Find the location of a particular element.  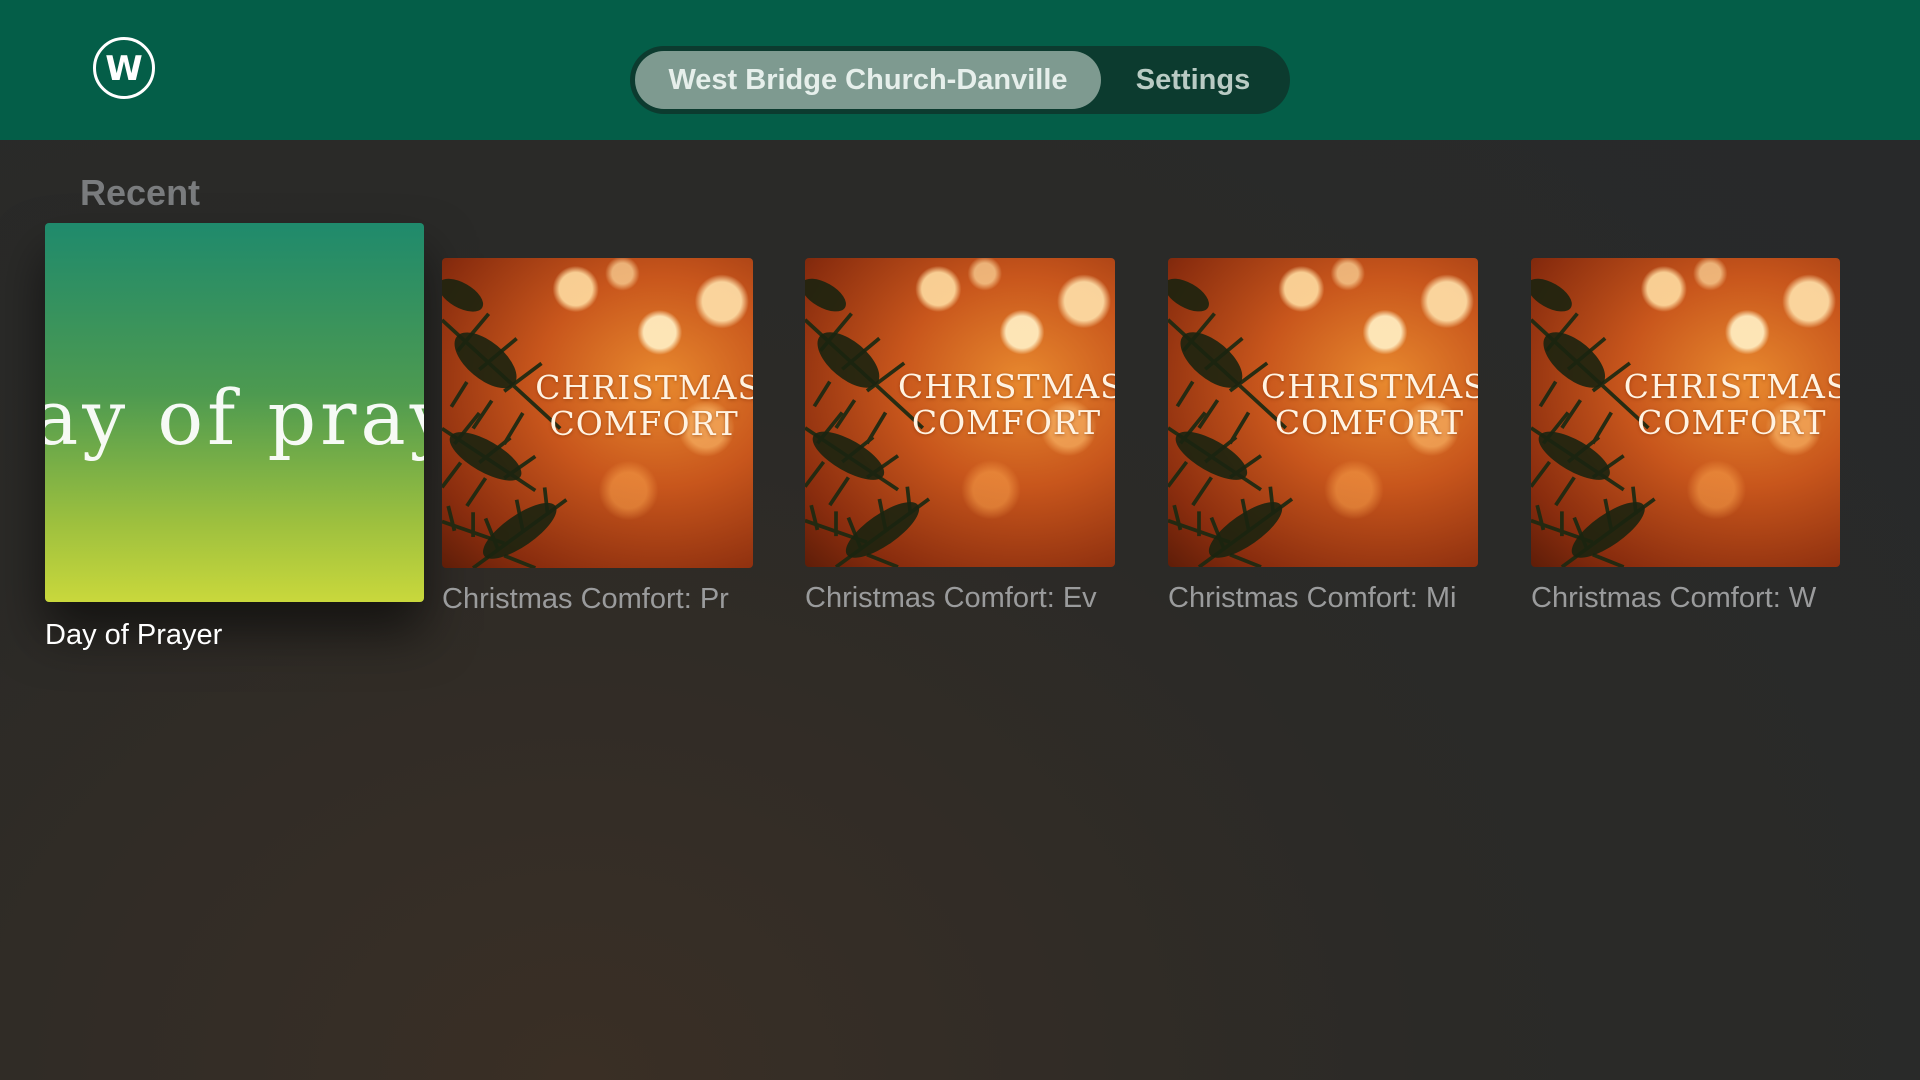

media-card-title: Christmas Comfort: Ev is located at coordinates (951, 598).